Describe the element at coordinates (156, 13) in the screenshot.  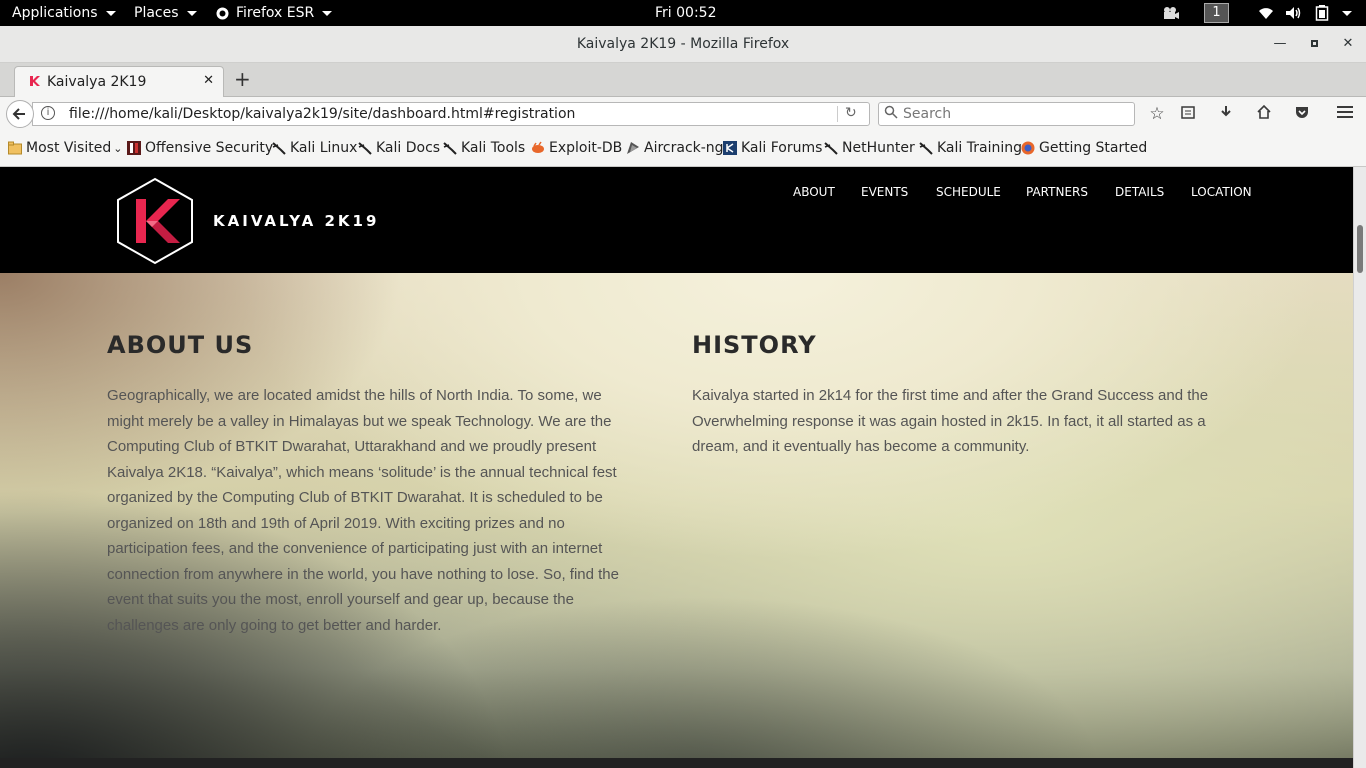
I see `places-label: Places` at that location.